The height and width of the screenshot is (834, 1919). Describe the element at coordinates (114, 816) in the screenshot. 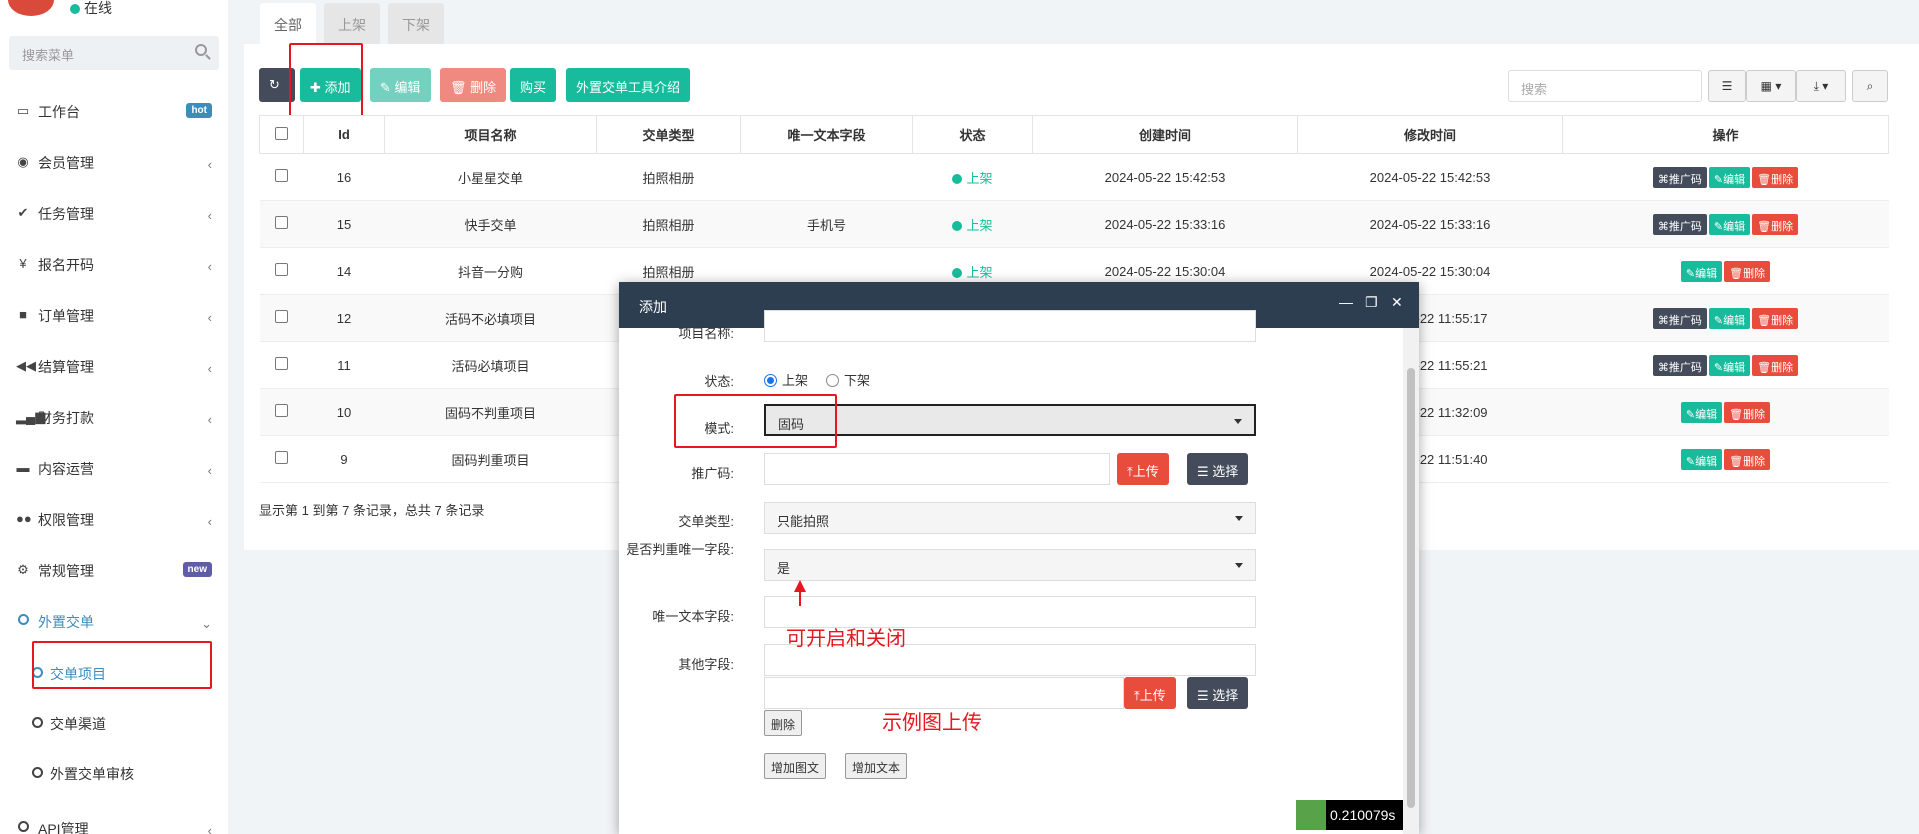

I see `sidebar-item-api: API管理 ‹` at that location.